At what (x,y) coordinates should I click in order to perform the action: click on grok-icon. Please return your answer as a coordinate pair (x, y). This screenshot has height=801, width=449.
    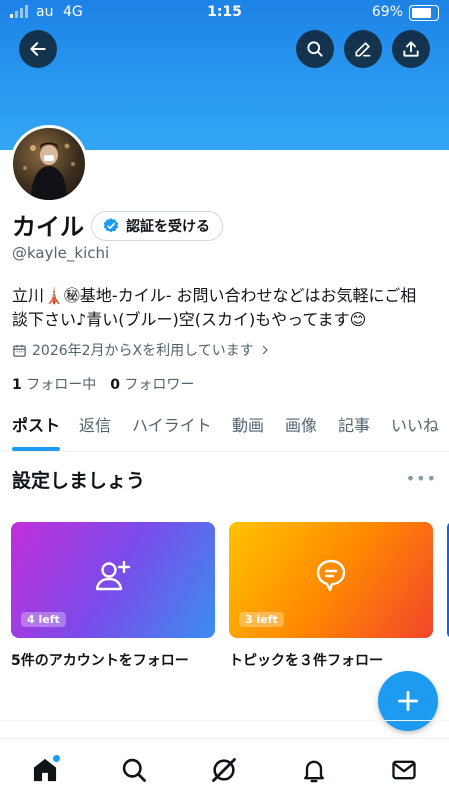
    Looking at the image, I should click on (224, 770).